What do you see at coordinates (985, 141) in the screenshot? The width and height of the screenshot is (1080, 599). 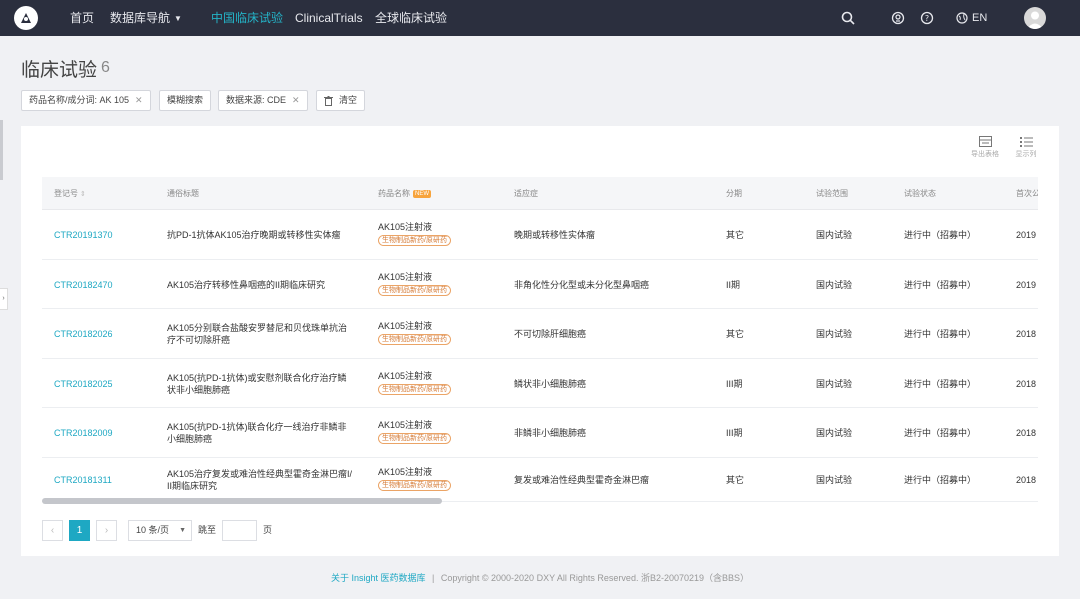 I see `export-icon` at bounding box center [985, 141].